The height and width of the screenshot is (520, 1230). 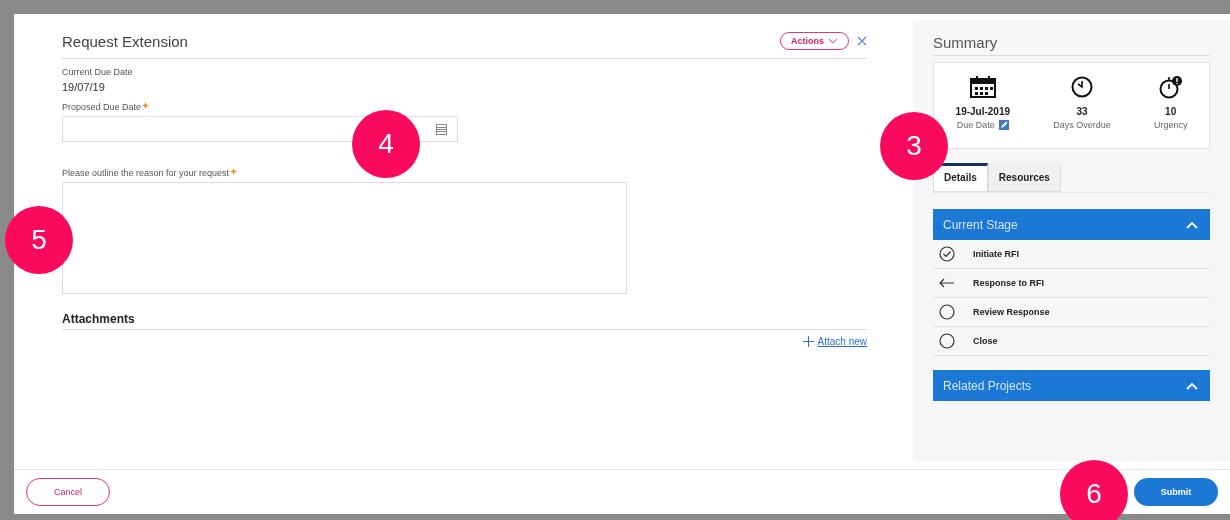 What do you see at coordinates (1071, 45) in the screenshot?
I see `summary-title: Summary` at bounding box center [1071, 45].